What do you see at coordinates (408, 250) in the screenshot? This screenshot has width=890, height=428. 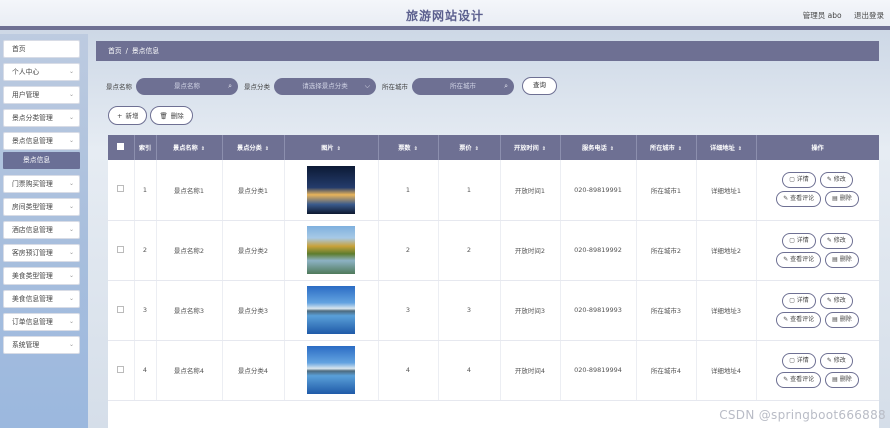 I see `tickets-cell: 2` at bounding box center [408, 250].